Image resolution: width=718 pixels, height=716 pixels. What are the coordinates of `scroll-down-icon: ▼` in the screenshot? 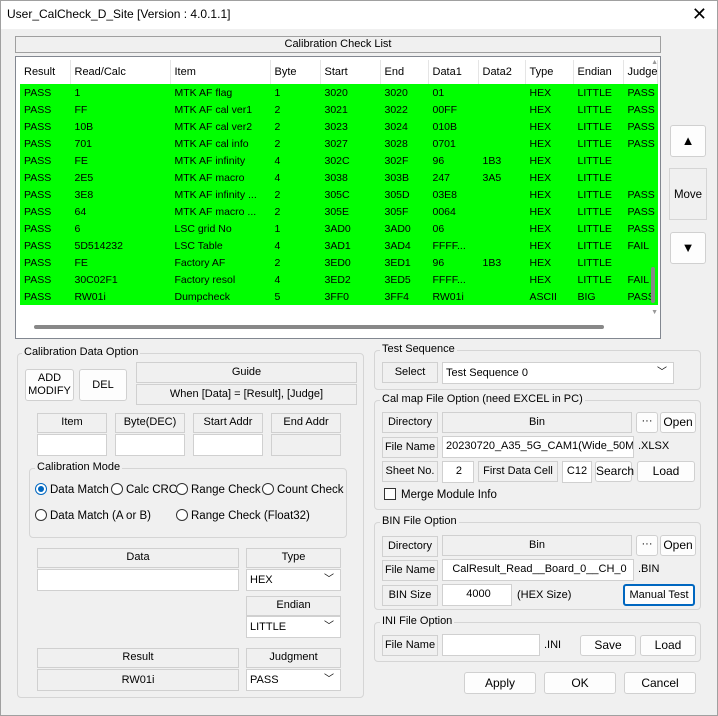 It's located at (654, 312).